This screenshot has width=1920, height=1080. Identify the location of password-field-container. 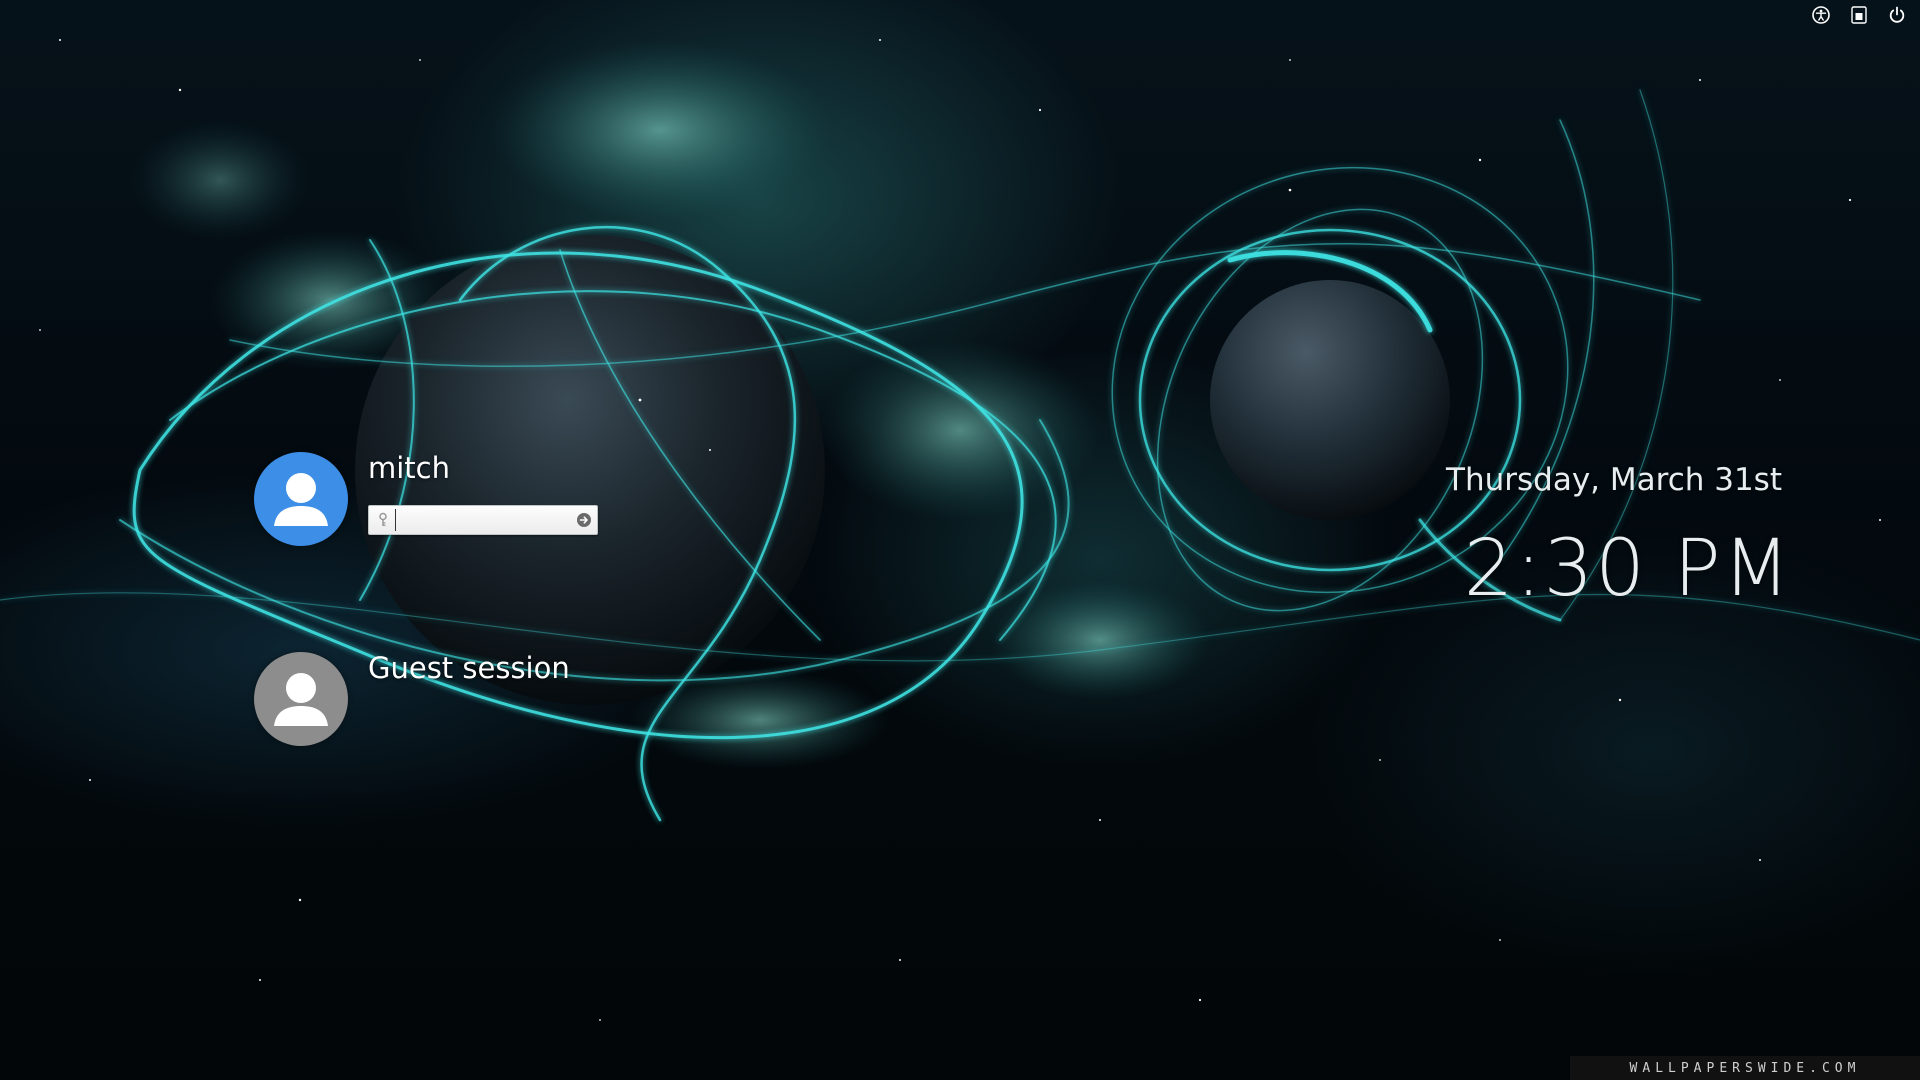
(483, 520).